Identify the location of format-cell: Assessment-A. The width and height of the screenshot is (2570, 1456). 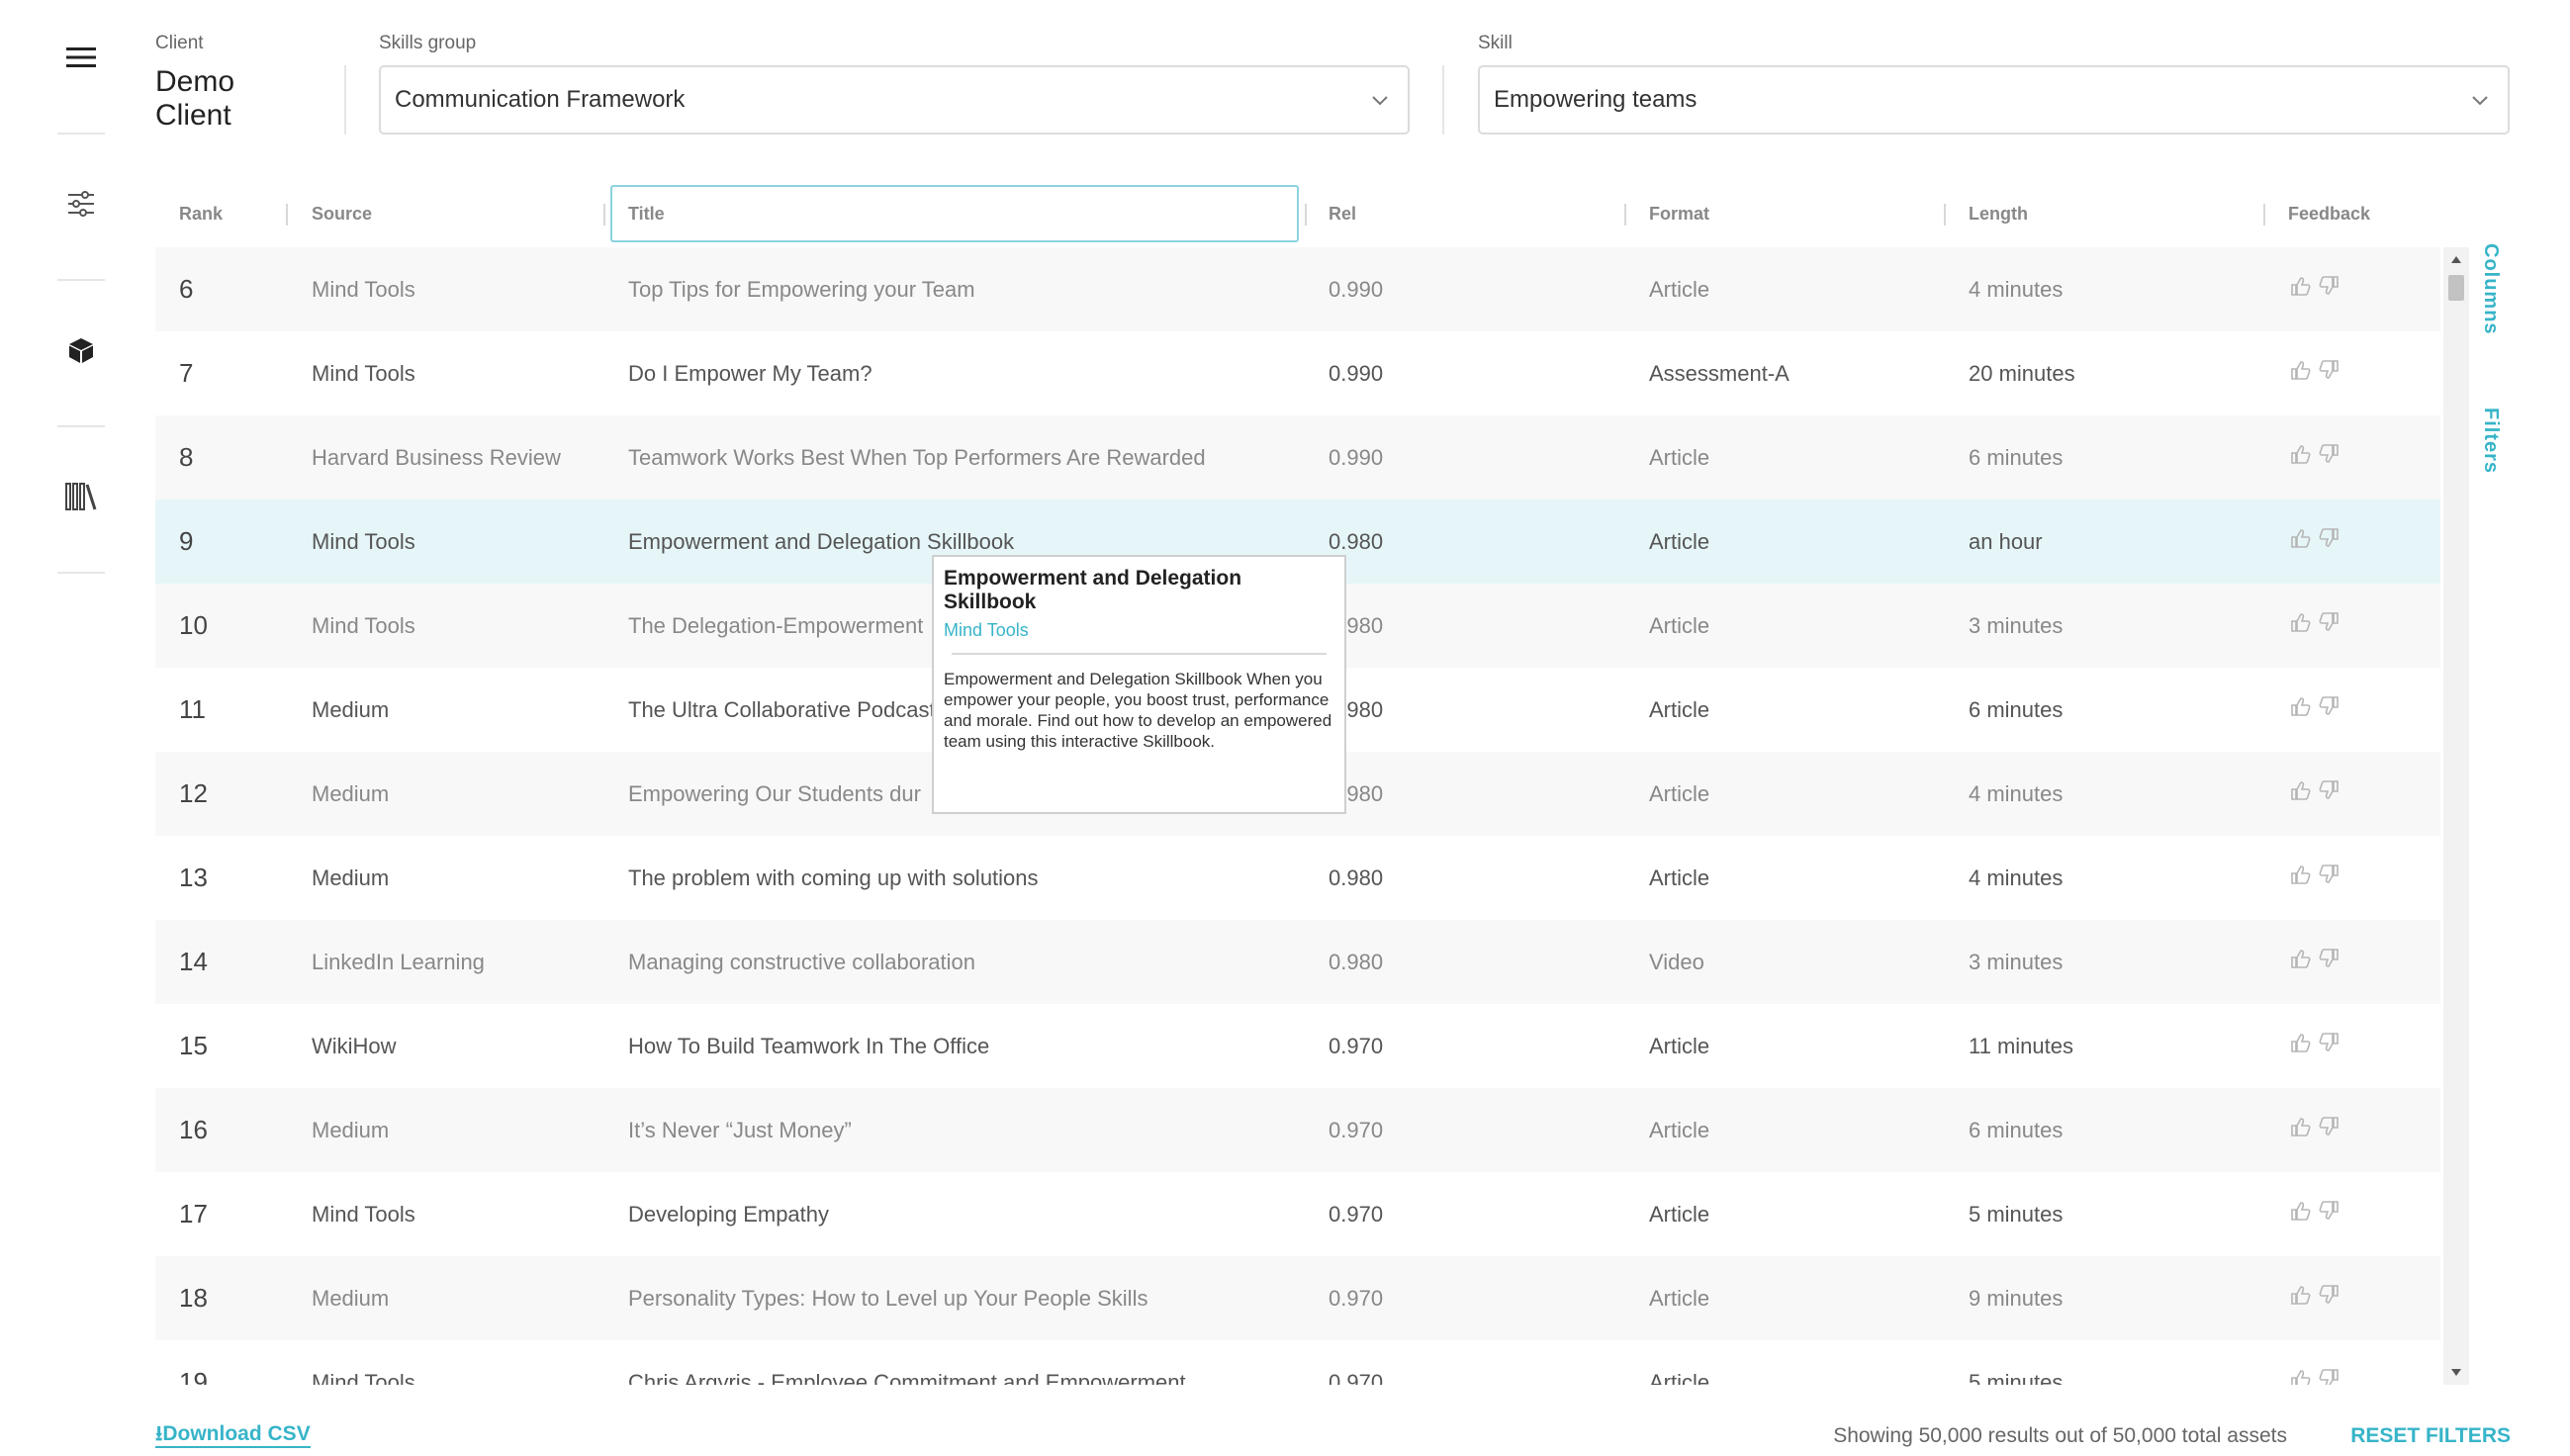
(1719, 373).